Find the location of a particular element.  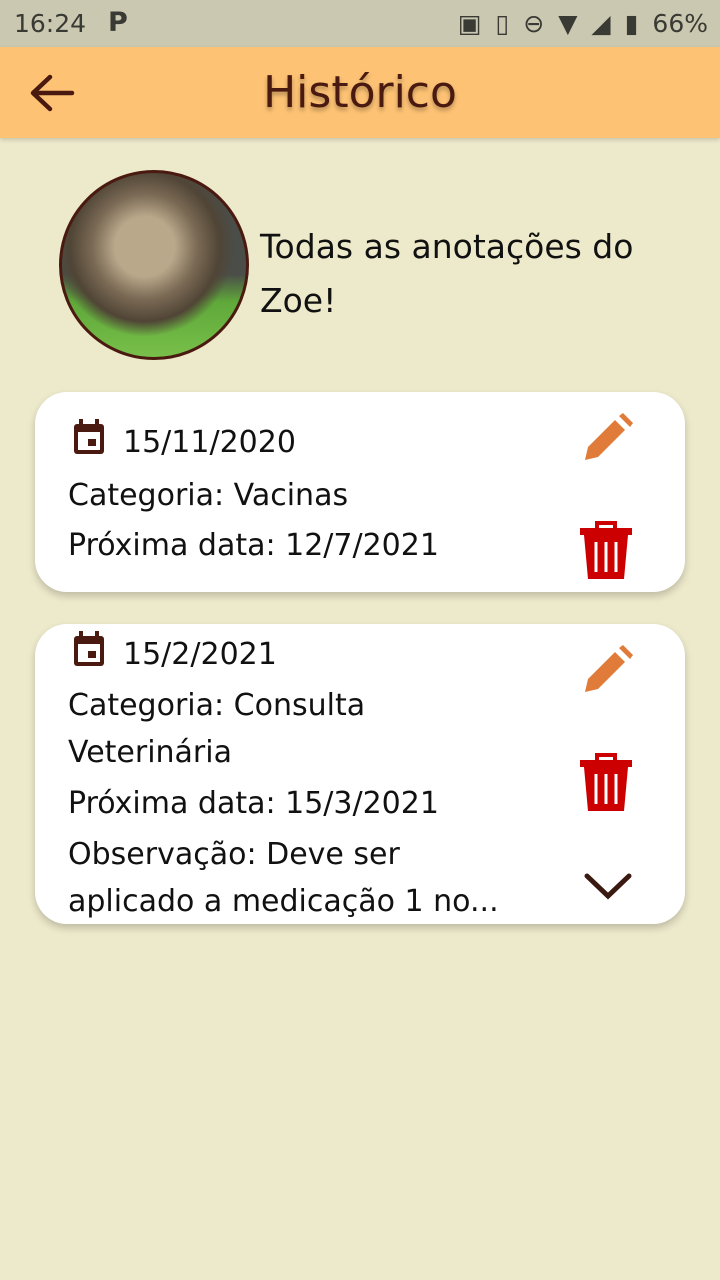

entry-date: 15/2/2021 is located at coordinates (200, 654).